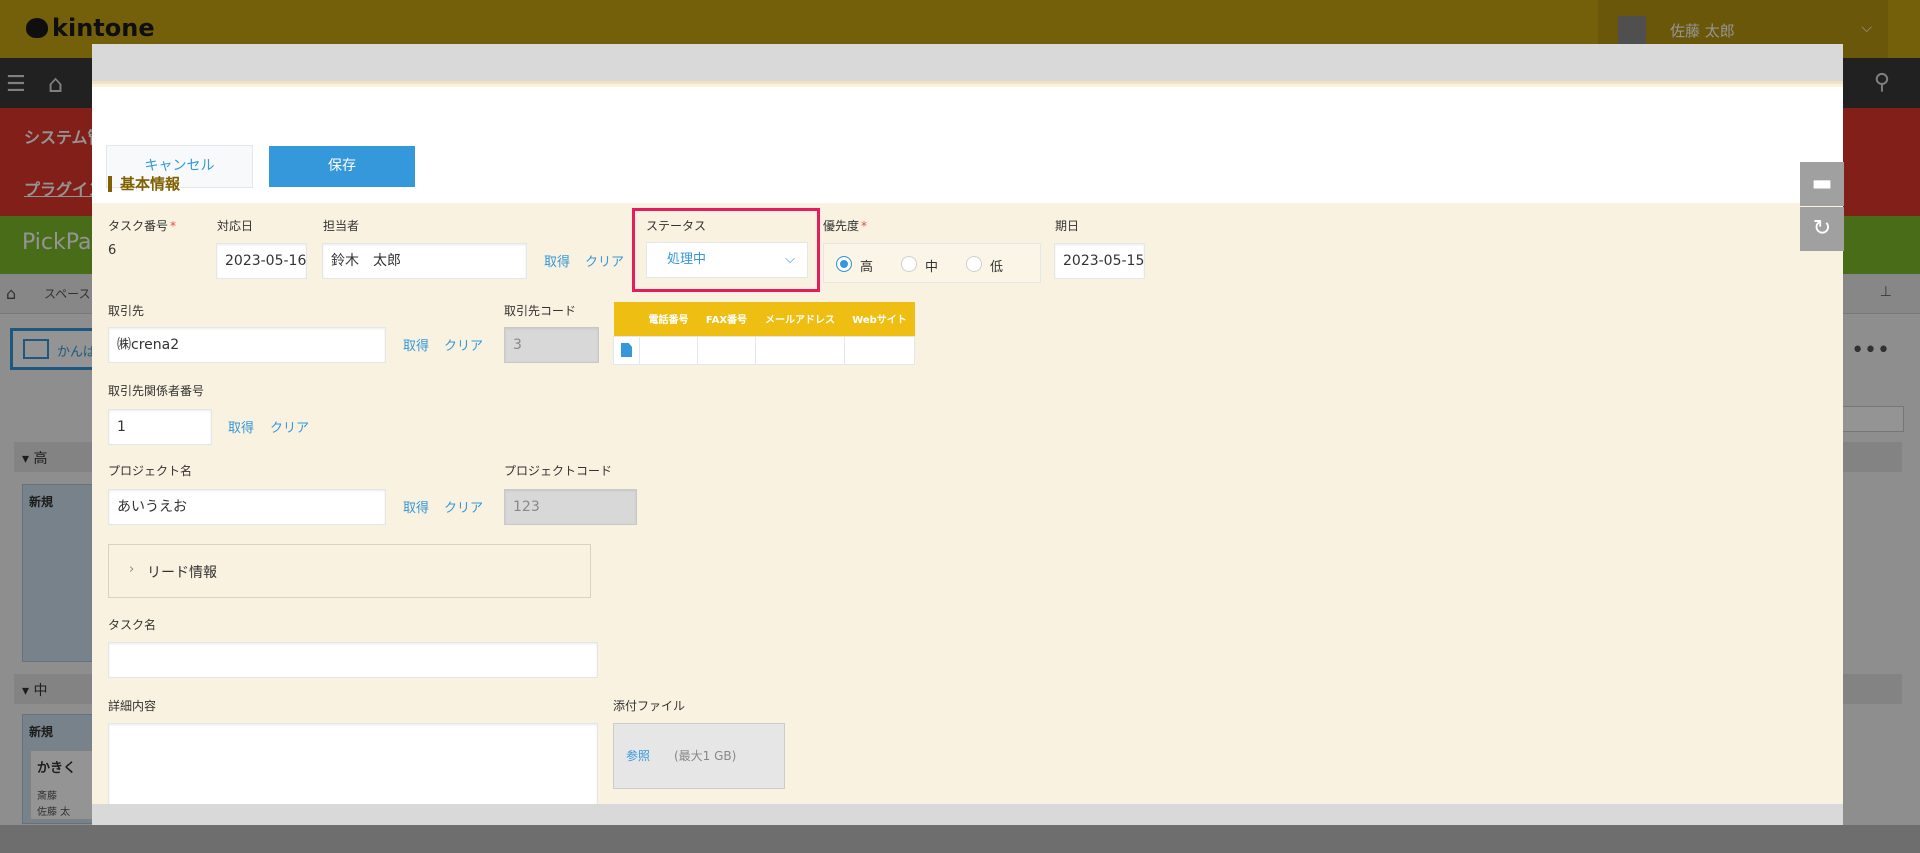 This screenshot has width=1920, height=853. I want to click on label-text: 優先度, so click(841, 226).